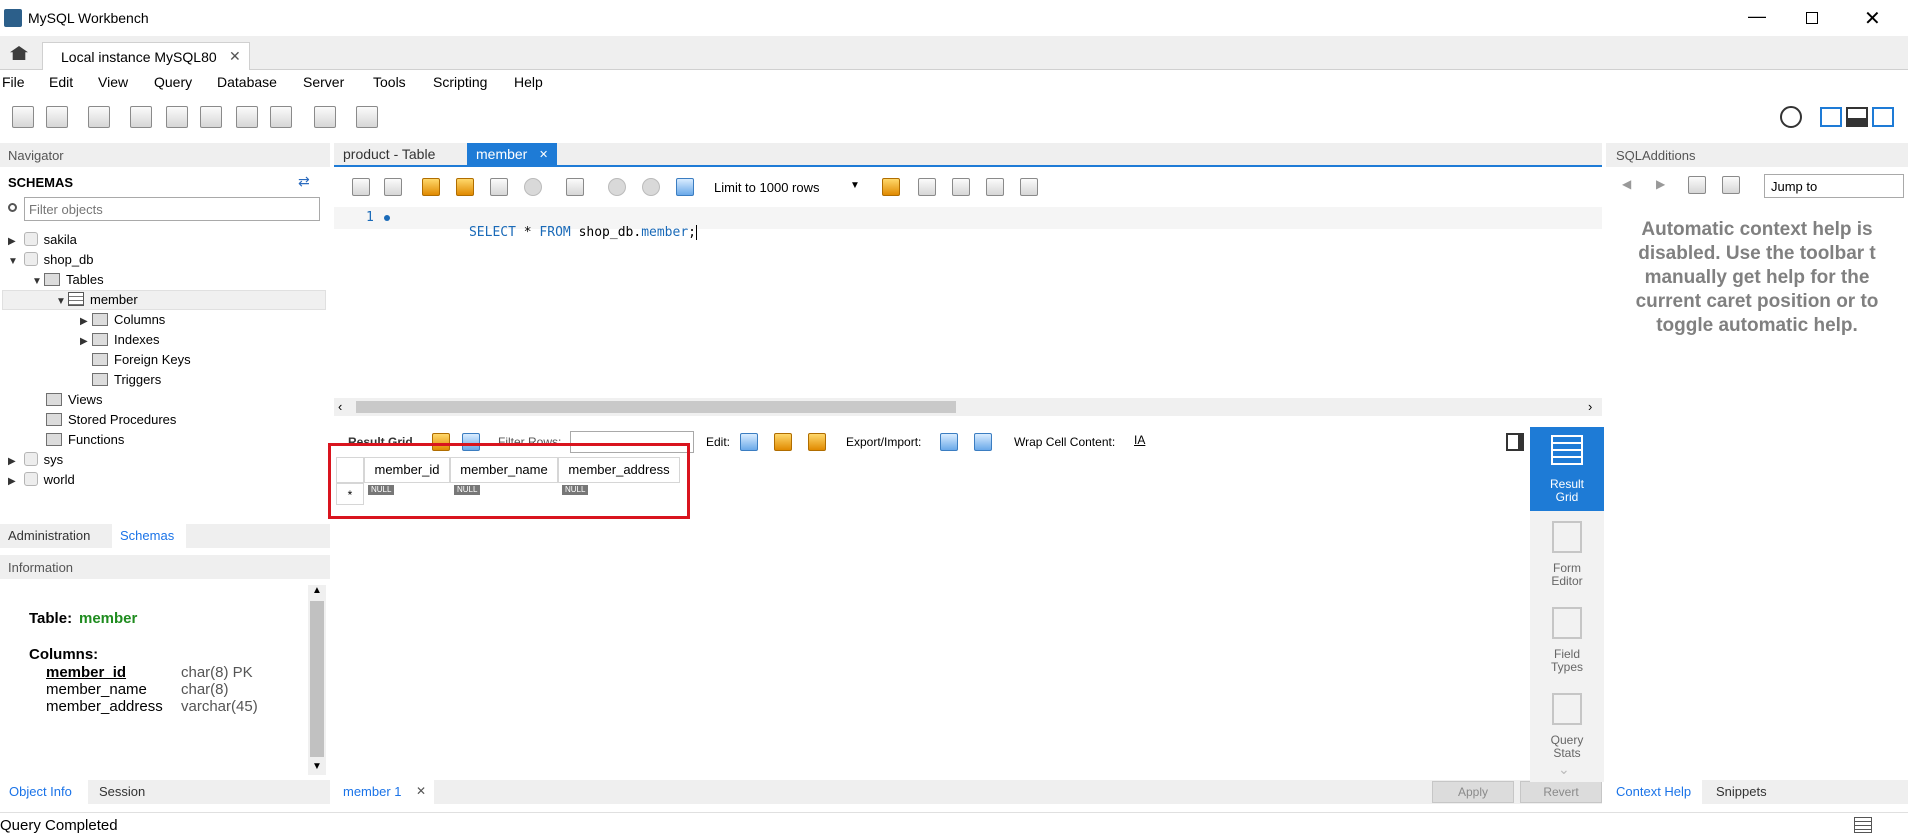 The height and width of the screenshot is (839, 1908). What do you see at coordinates (149, 536) in the screenshot?
I see `tab-schemas: Schemas` at bounding box center [149, 536].